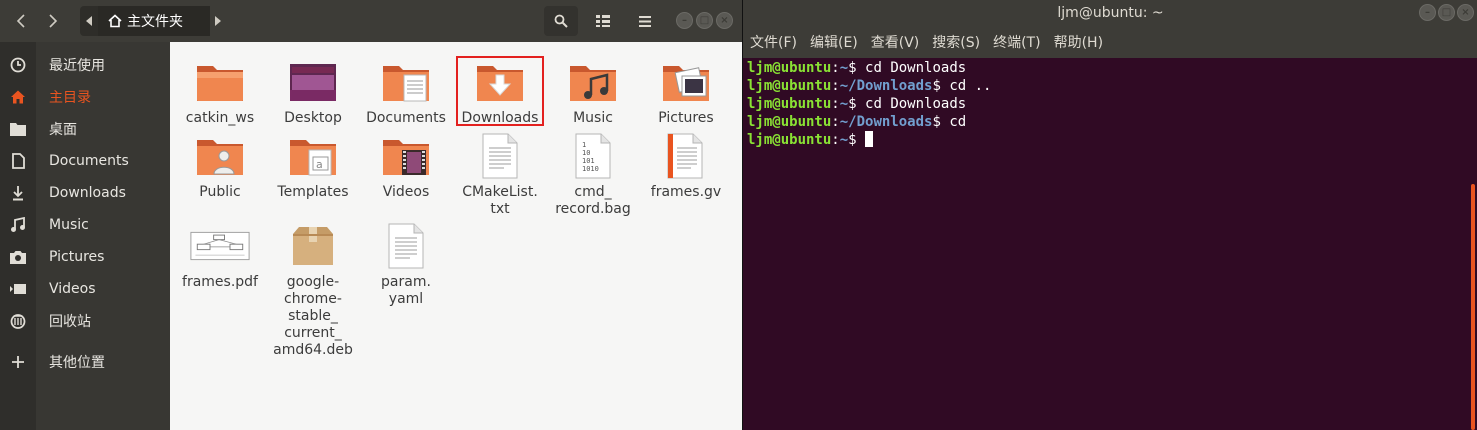  Describe the element at coordinates (857, 122) in the screenshot. I see `terminal-line: ljm@ubuntu:~/Downloads$ cd` at that location.